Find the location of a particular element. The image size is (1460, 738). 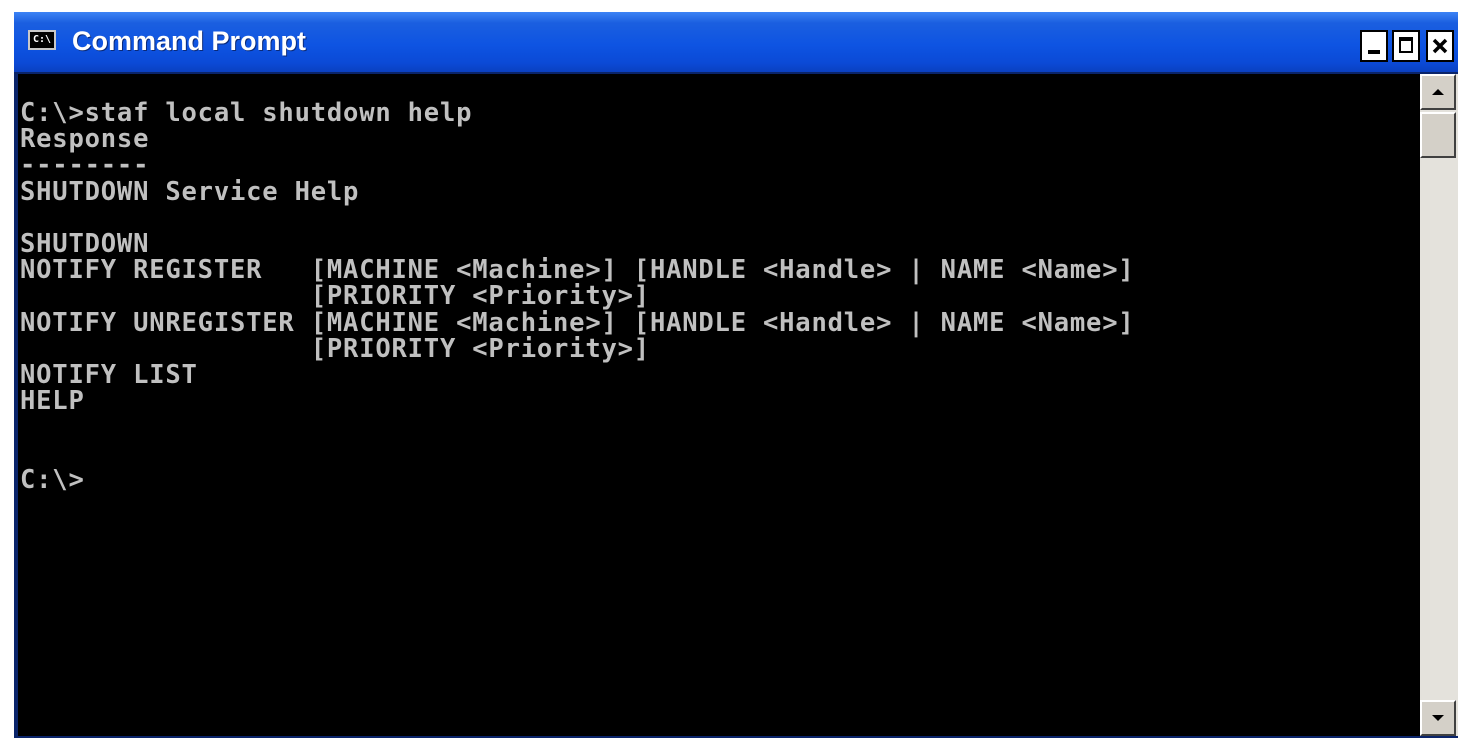

minimize-button is located at coordinates (1374, 46).